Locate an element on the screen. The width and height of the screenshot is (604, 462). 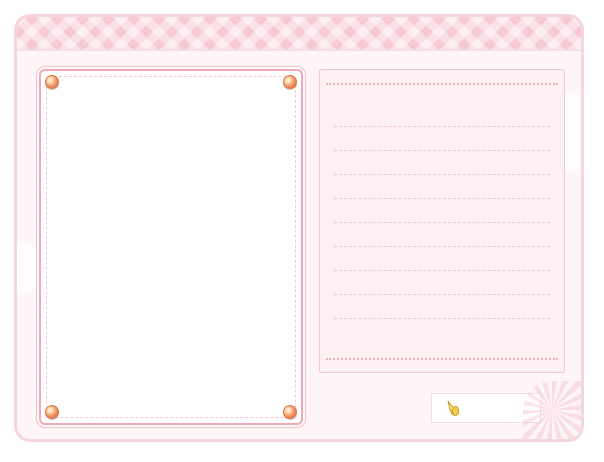
note-top-divider is located at coordinates (442, 84).